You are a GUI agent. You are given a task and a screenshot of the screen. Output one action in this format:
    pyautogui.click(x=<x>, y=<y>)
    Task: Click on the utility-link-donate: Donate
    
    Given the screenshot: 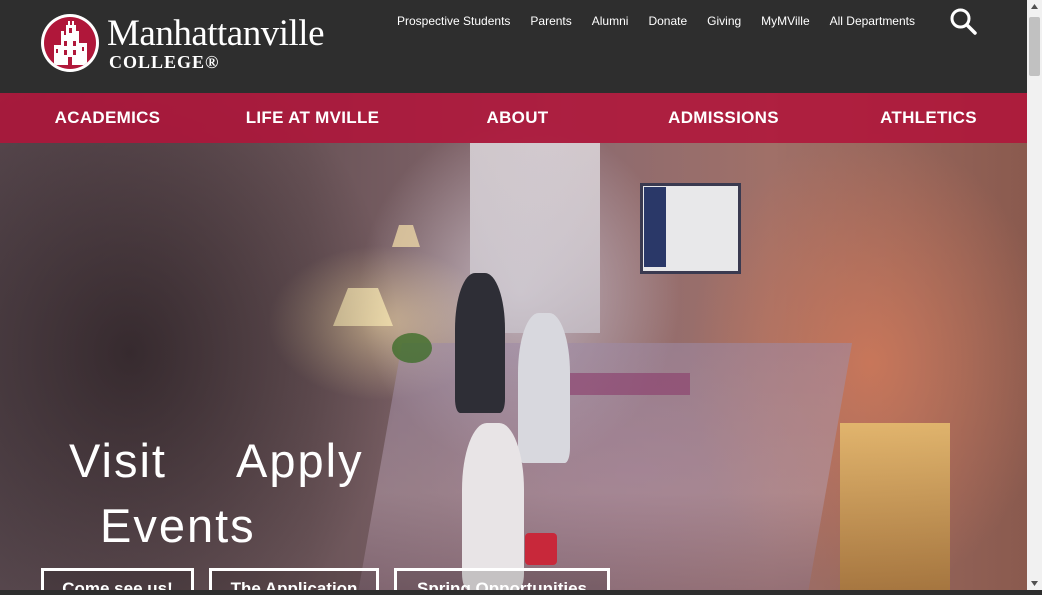 What is the action you would take?
    pyautogui.click(x=667, y=21)
    